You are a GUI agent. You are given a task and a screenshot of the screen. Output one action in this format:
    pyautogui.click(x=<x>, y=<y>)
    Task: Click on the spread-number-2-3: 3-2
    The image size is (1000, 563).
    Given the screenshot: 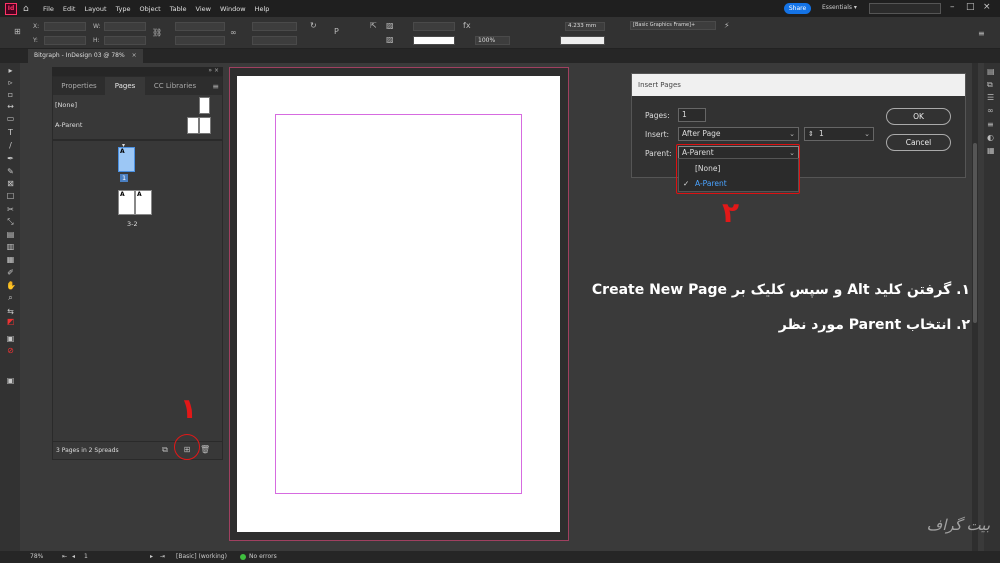 What is the action you would take?
    pyautogui.click(x=132, y=224)
    